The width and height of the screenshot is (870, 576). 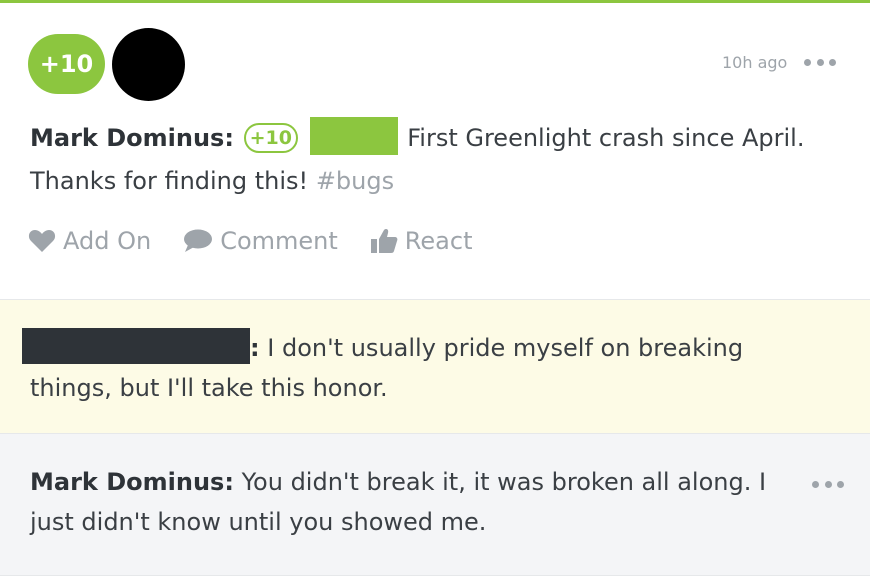 I want to click on add-on-label: Add On, so click(x=107, y=241).